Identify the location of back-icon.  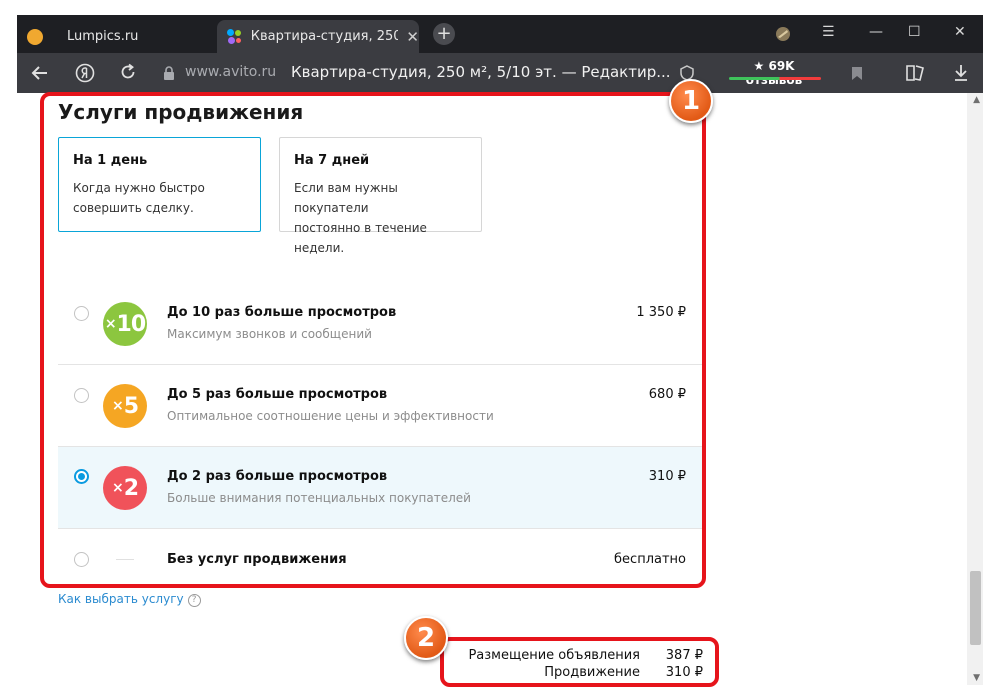
(40, 73).